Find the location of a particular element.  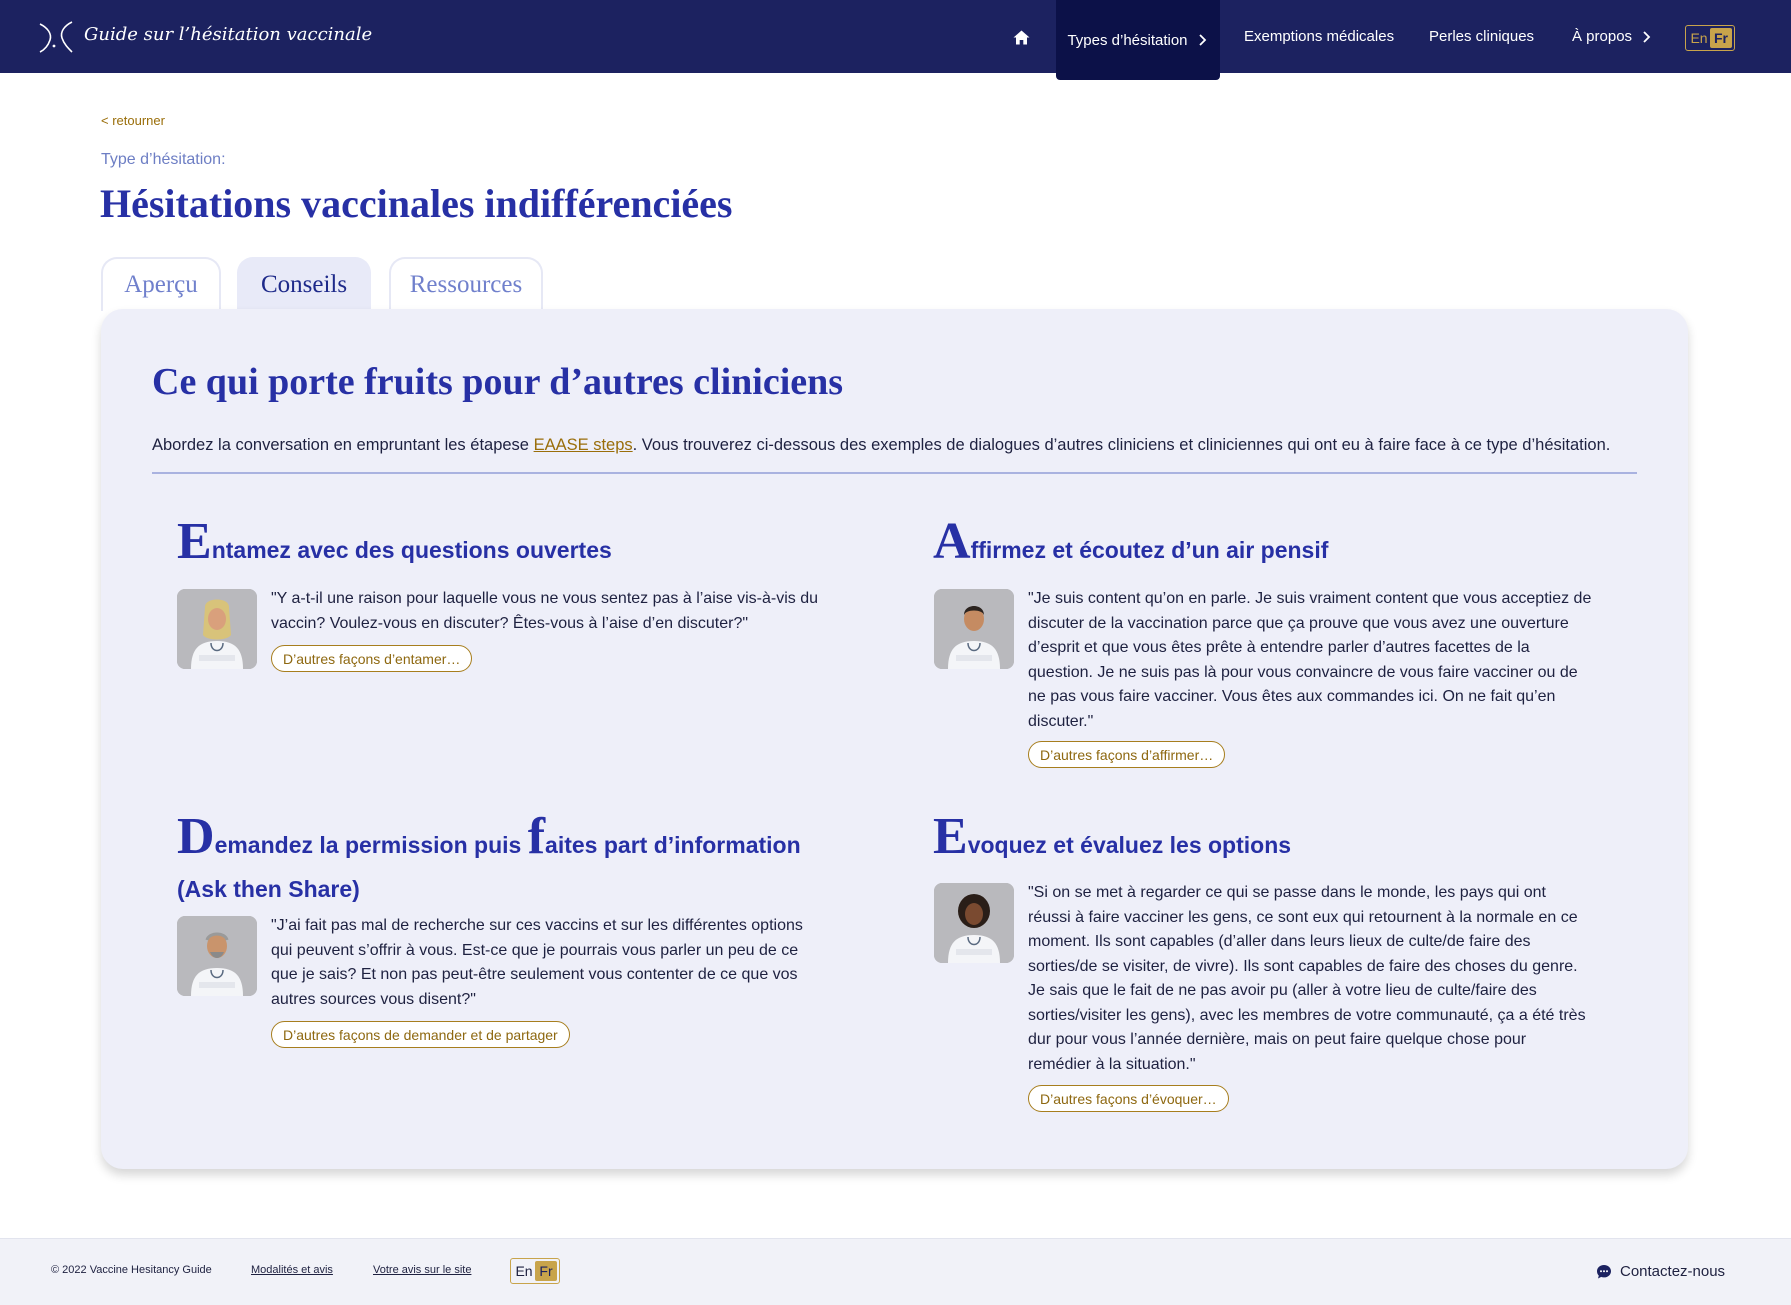

vaccine-guide-logo-icon is located at coordinates (60, 37).